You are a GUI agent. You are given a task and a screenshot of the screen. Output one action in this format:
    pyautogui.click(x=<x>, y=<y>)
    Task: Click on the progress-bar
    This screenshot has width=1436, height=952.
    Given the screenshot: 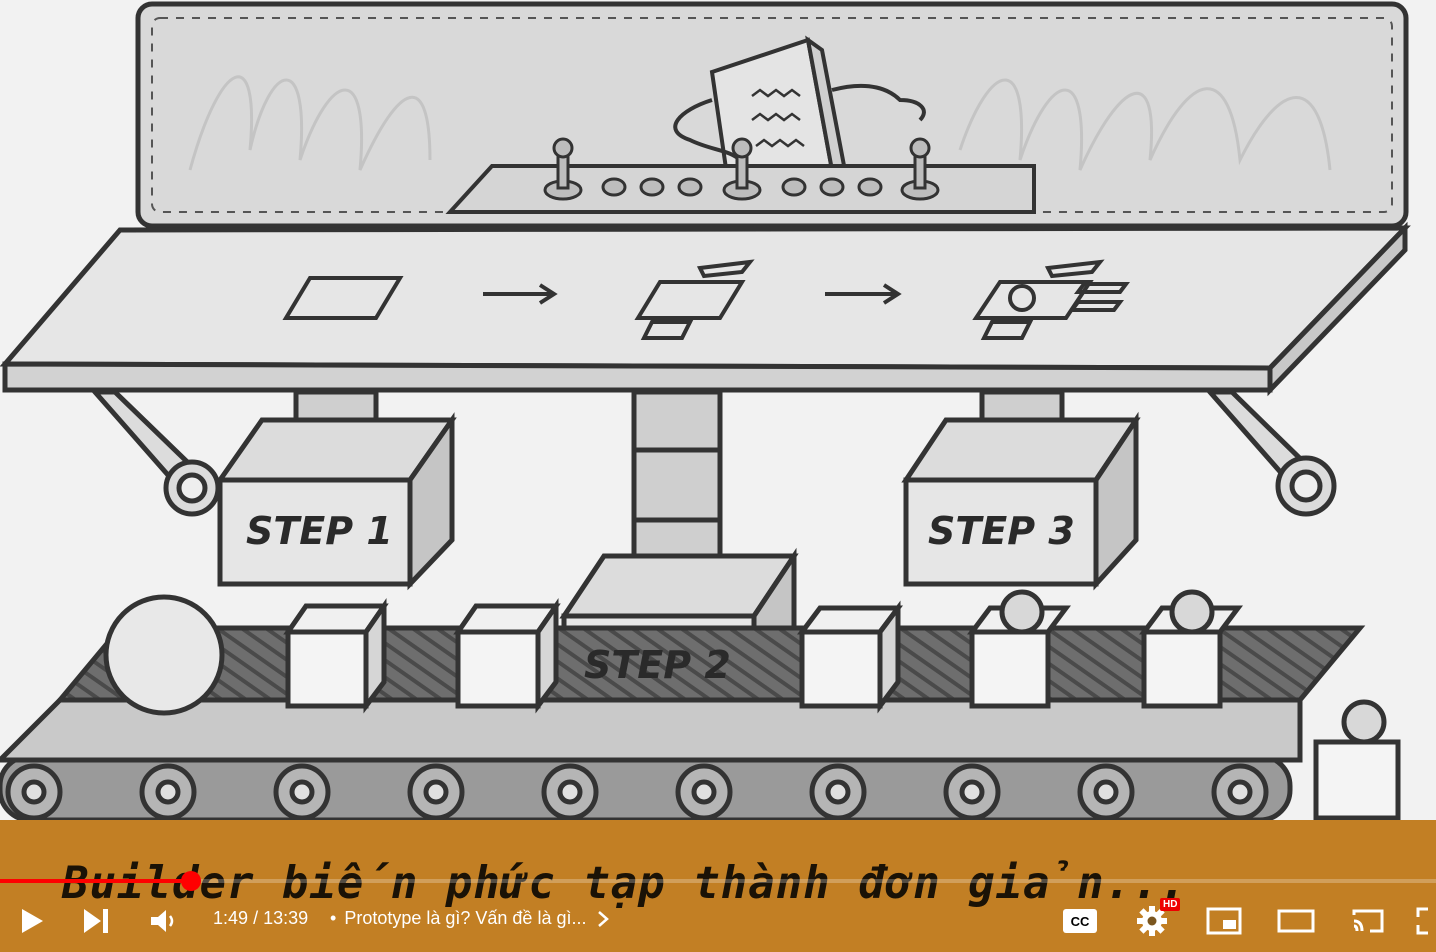 What is the action you would take?
    pyautogui.click(x=718, y=881)
    